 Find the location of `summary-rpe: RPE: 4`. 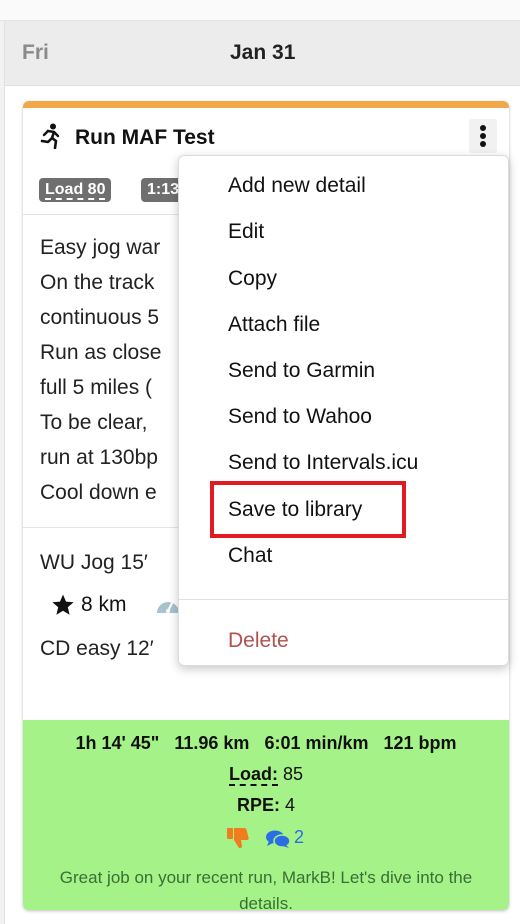

summary-rpe: RPE: 4 is located at coordinates (266, 805).